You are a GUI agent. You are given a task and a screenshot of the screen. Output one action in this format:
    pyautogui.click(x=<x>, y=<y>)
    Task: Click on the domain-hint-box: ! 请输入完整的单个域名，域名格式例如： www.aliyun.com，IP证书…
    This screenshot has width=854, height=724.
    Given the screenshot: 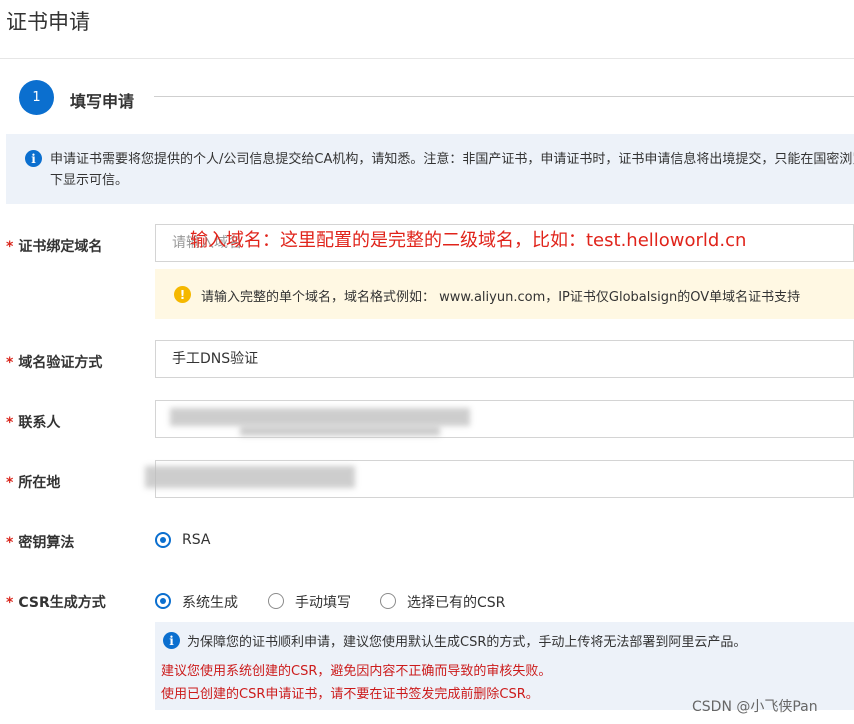 What is the action you would take?
    pyautogui.click(x=504, y=294)
    